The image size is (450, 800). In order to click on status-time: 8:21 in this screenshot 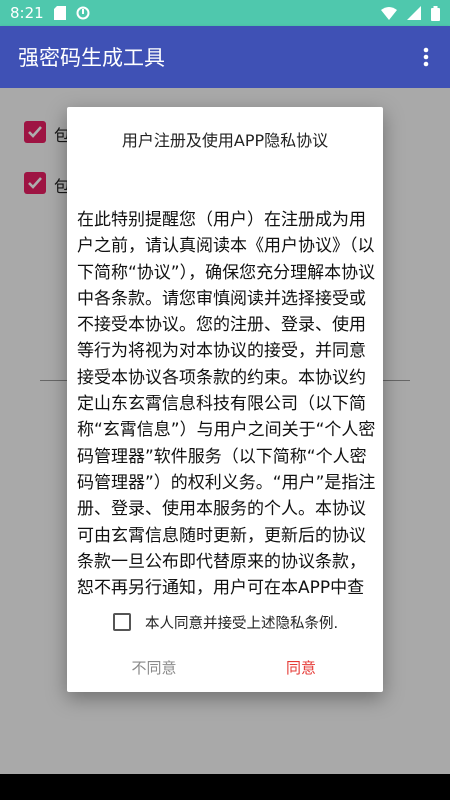, I will do `click(27, 13)`.